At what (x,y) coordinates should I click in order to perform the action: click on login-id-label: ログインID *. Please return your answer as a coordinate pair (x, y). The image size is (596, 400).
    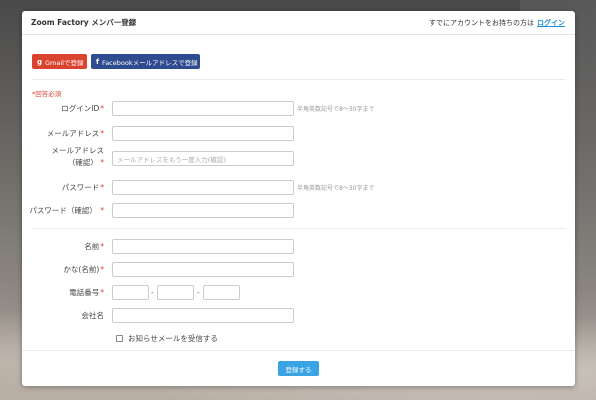
    Looking at the image, I should click on (82, 108).